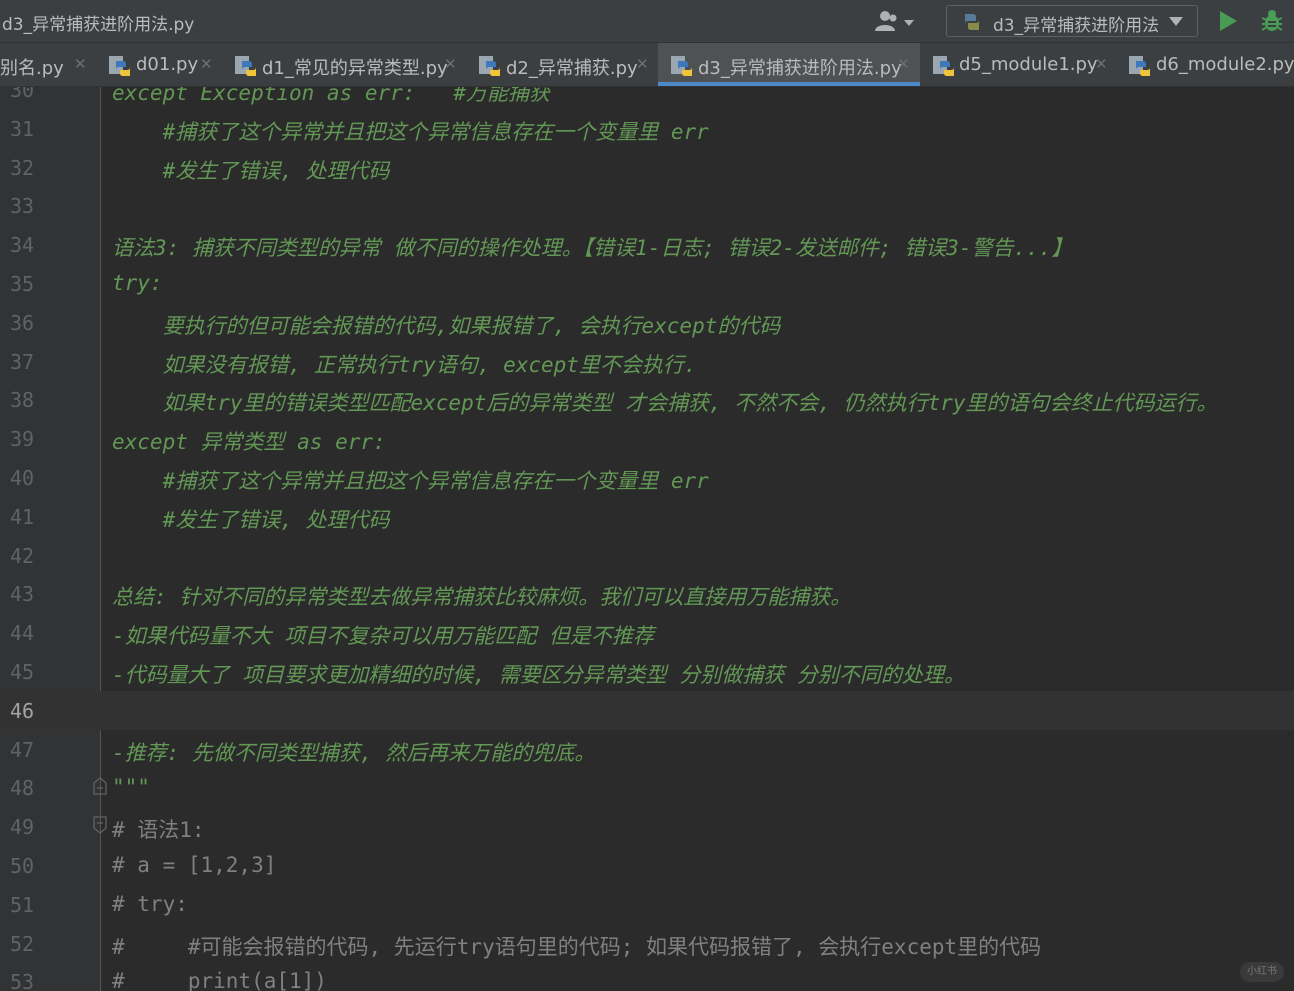  I want to click on run-button, so click(1228, 23).